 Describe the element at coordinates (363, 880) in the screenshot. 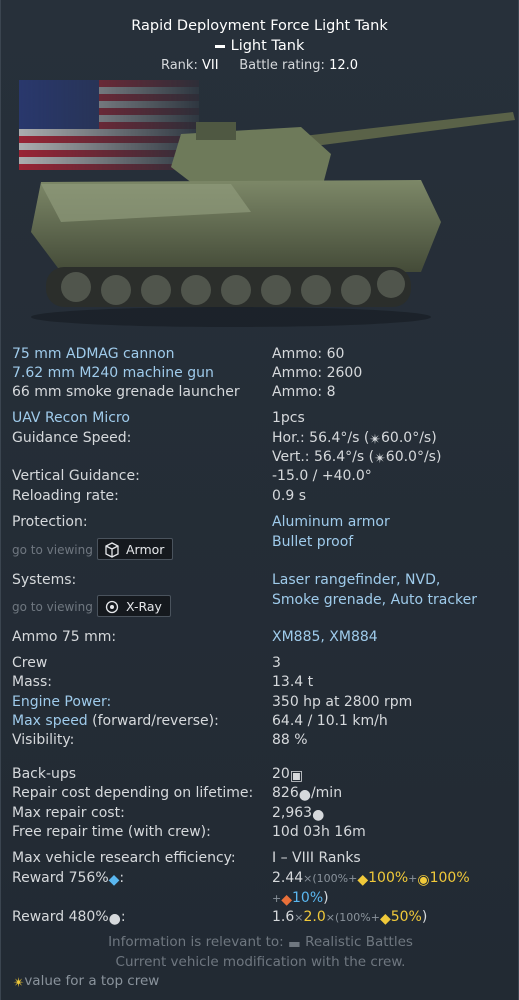

I see `premium-bonus-icon: ◆` at that location.